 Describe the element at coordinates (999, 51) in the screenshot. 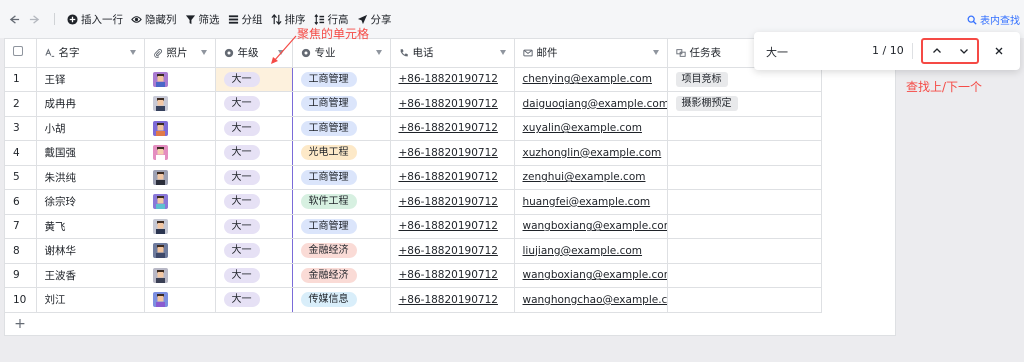

I see `find-close-button` at that location.